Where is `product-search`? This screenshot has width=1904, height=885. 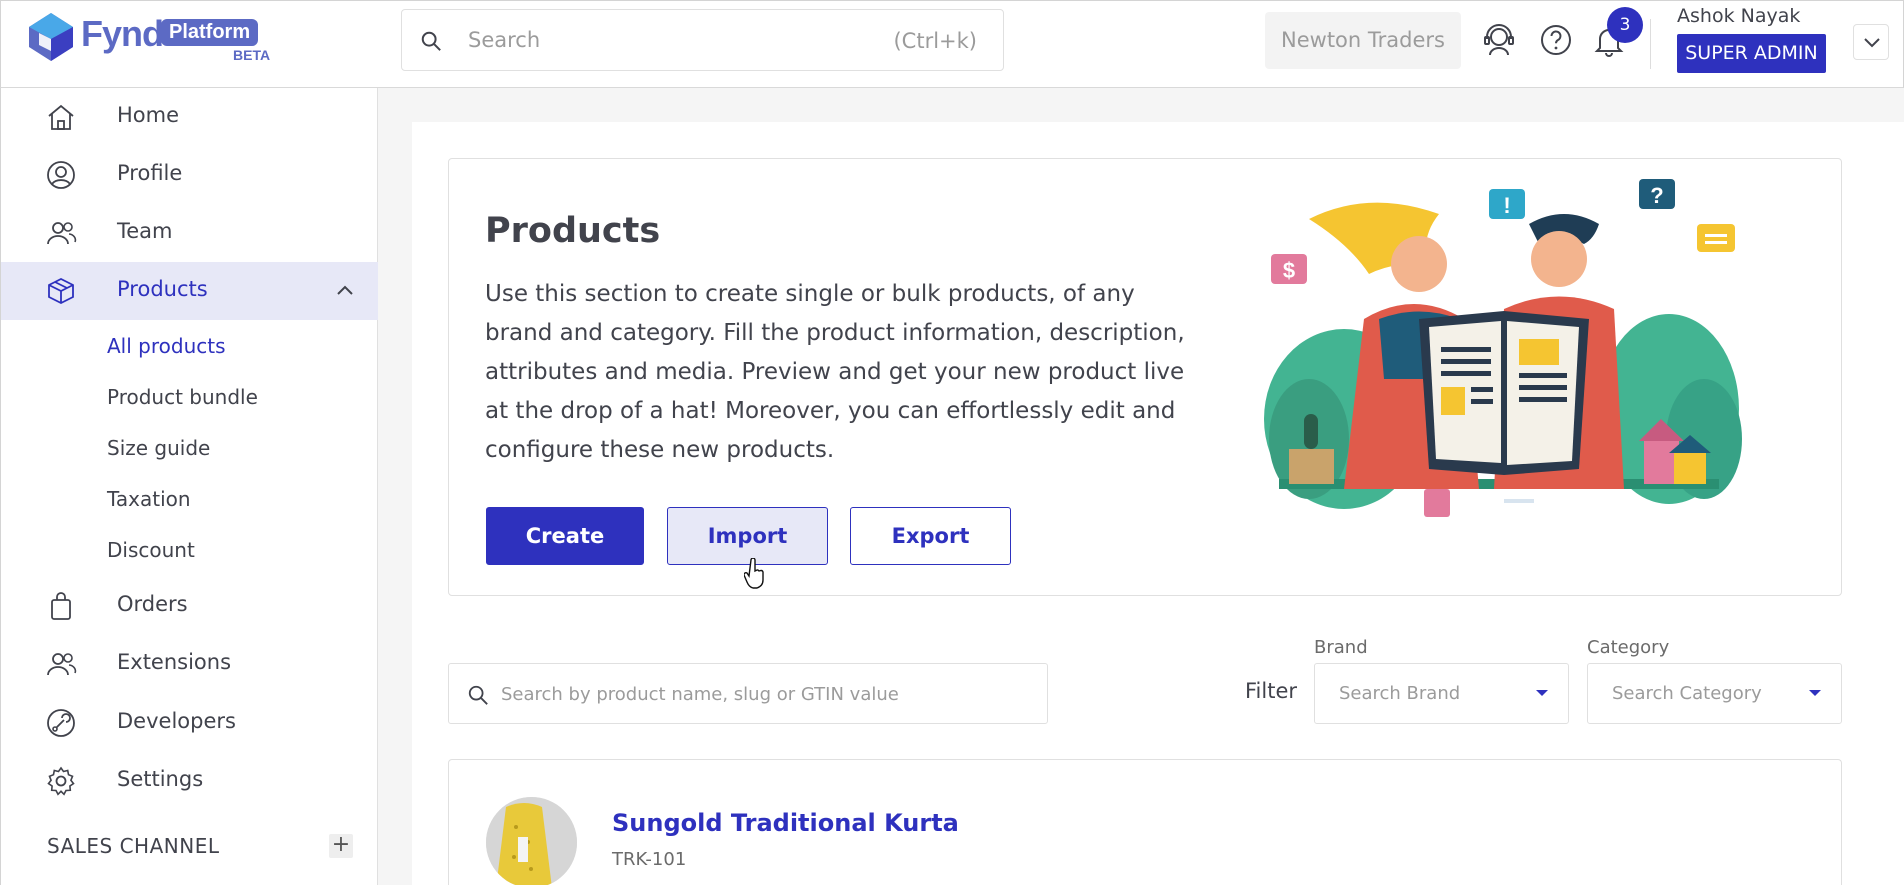
product-search is located at coordinates (748, 693).